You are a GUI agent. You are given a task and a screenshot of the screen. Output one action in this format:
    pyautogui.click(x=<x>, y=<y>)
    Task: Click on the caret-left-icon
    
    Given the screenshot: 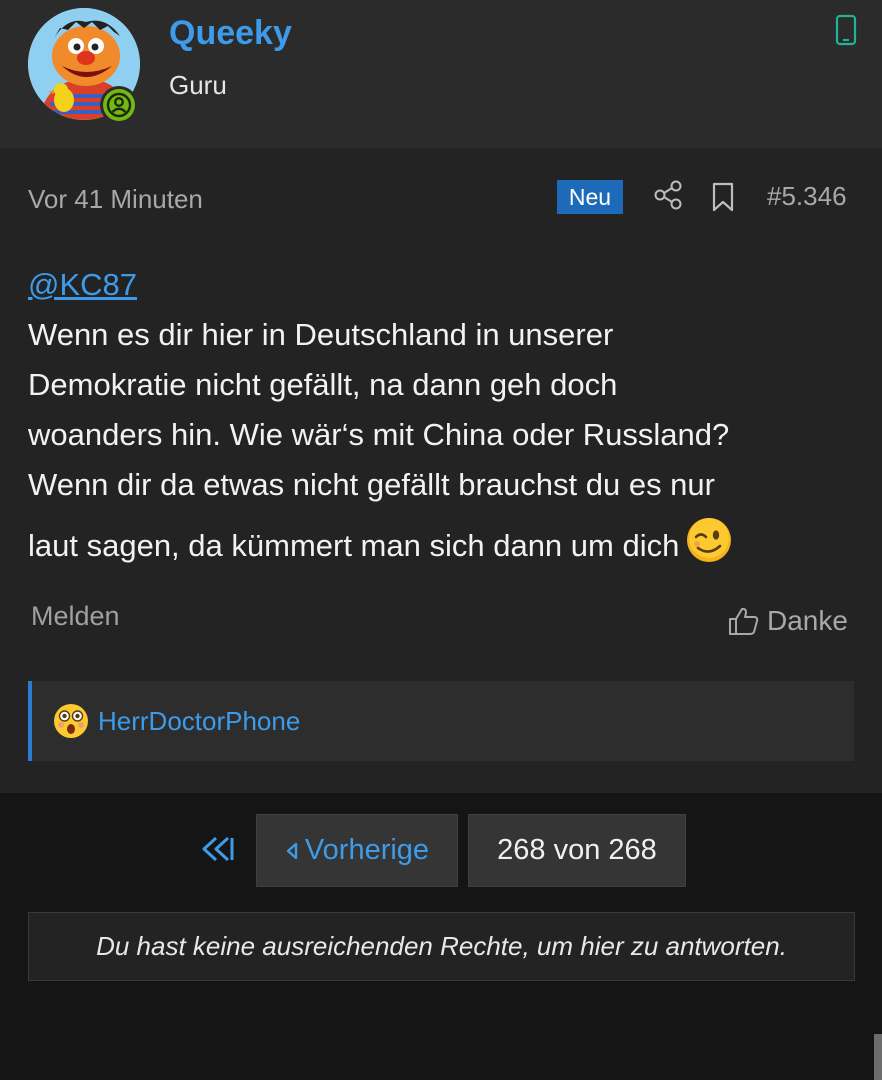 What is the action you would take?
    pyautogui.click(x=292, y=850)
    